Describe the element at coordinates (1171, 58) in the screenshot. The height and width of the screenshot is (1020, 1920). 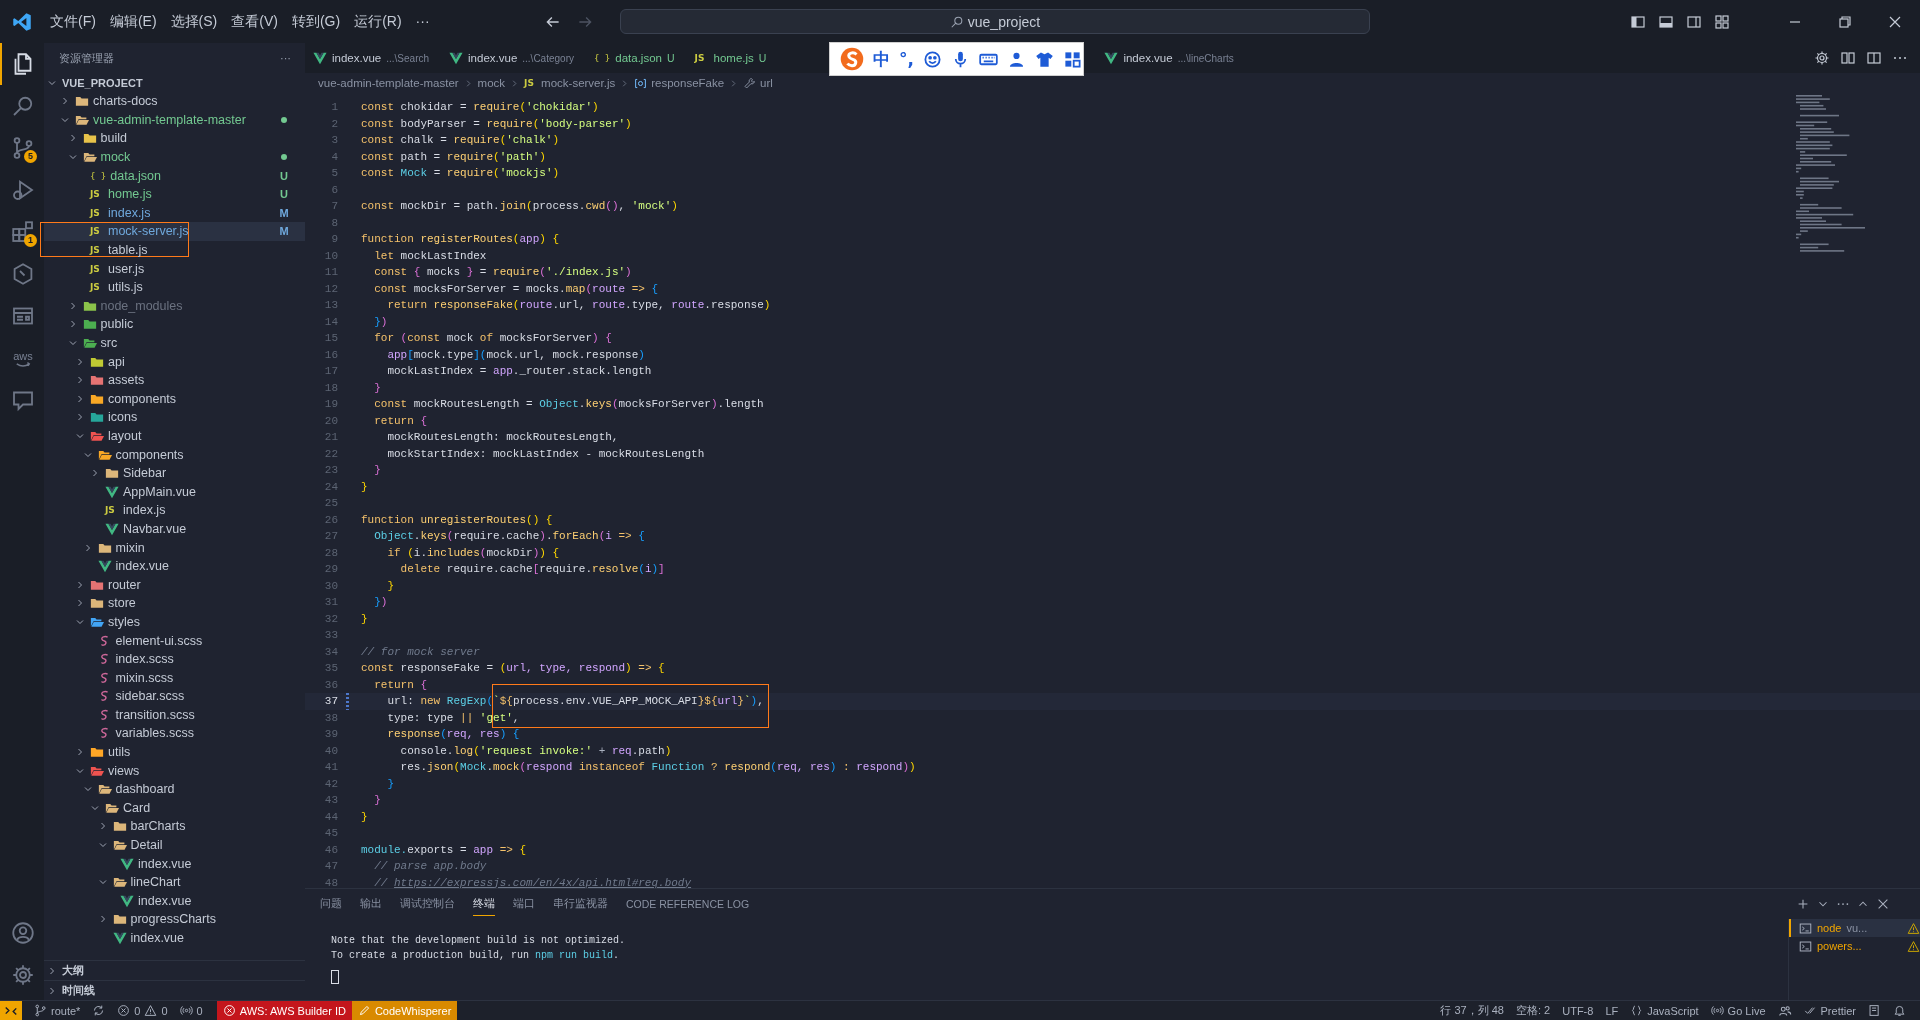
I see `editor-tab: index.vue ...\lineCharts` at that location.